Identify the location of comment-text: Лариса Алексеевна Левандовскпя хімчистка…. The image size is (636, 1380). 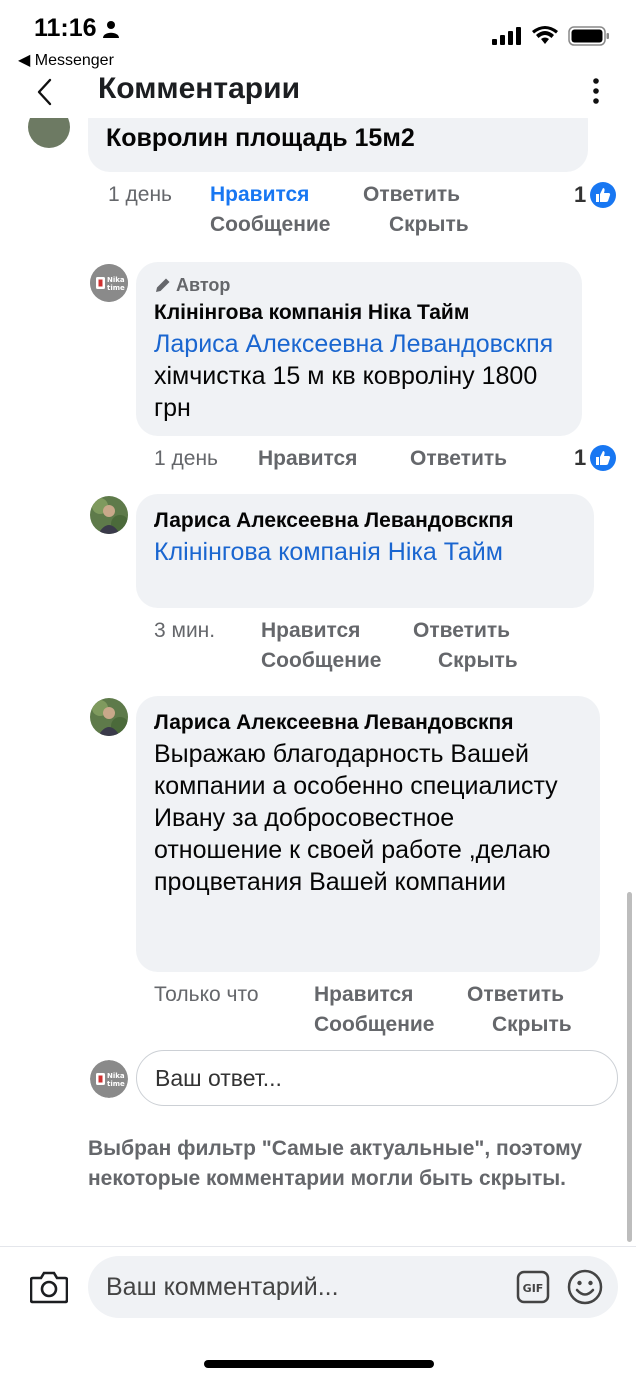
(359, 376).